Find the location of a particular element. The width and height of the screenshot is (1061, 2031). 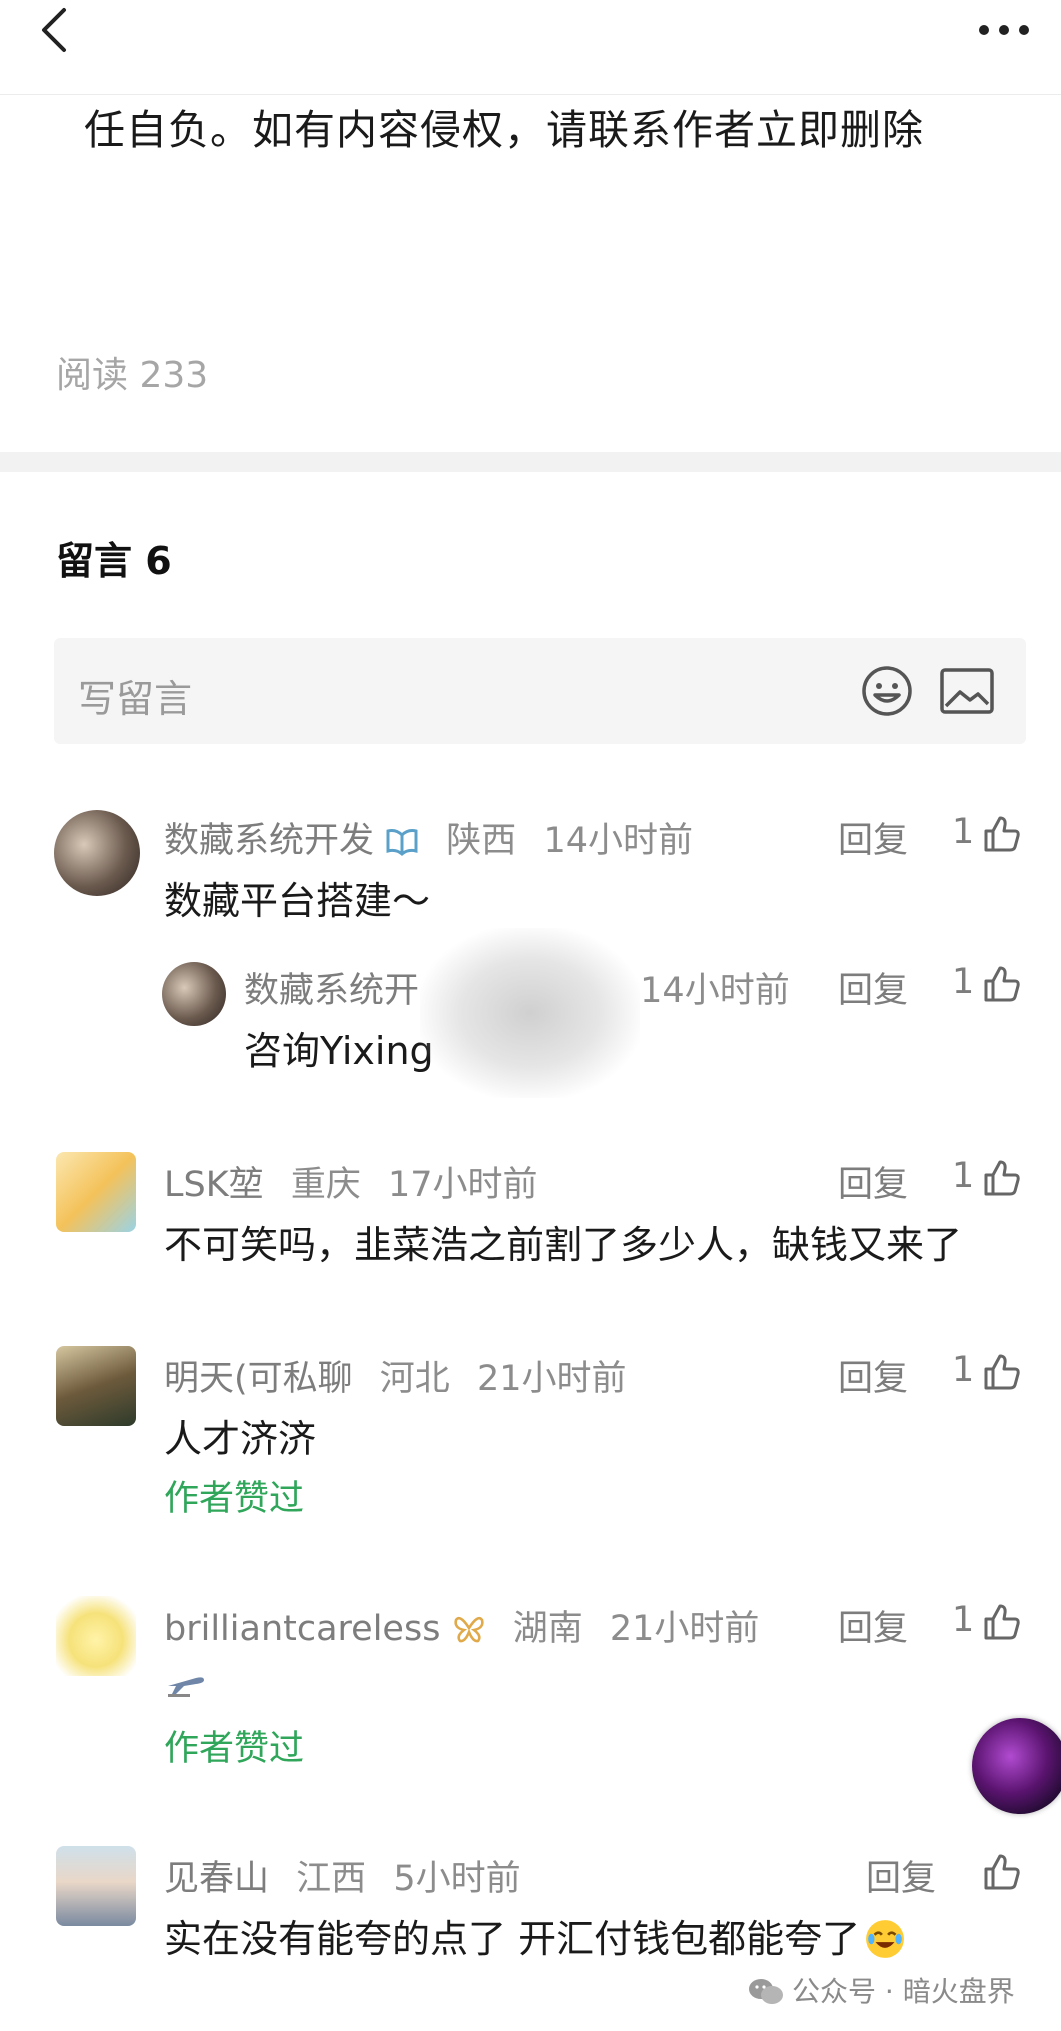

emoji-icon is located at coordinates (887, 691).